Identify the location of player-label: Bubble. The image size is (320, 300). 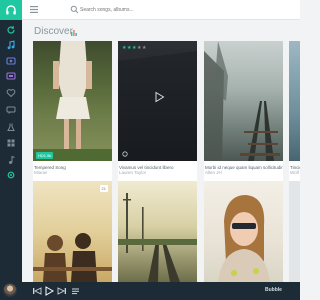
(273, 290).